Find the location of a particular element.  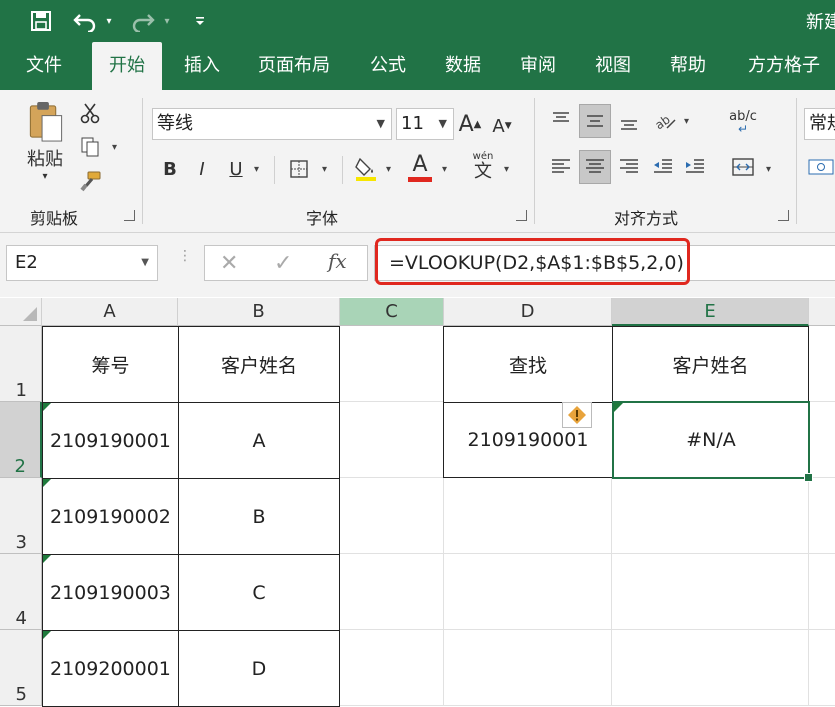

fill-handle is located at coordinates (808, 477).